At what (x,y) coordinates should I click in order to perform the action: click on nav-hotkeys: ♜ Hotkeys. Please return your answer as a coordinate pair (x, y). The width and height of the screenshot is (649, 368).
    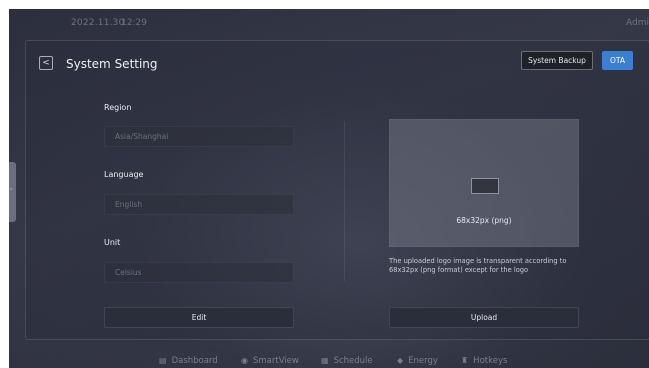
    Looking at the image, I should click on (484, 361).